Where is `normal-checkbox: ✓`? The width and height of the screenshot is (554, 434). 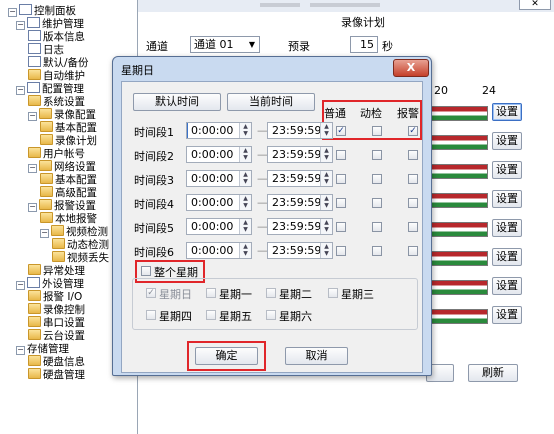 normal-checkbox: ✓ is located at coordinates (341, 131).